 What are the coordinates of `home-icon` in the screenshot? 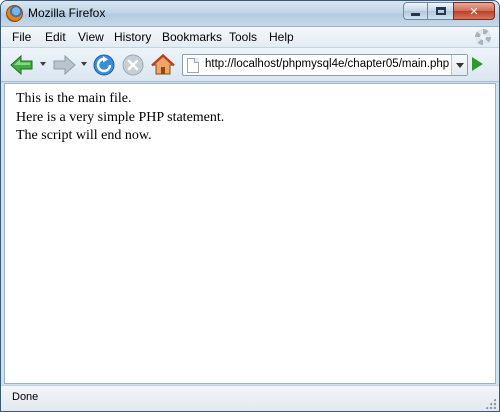 It's located at (163, 64).